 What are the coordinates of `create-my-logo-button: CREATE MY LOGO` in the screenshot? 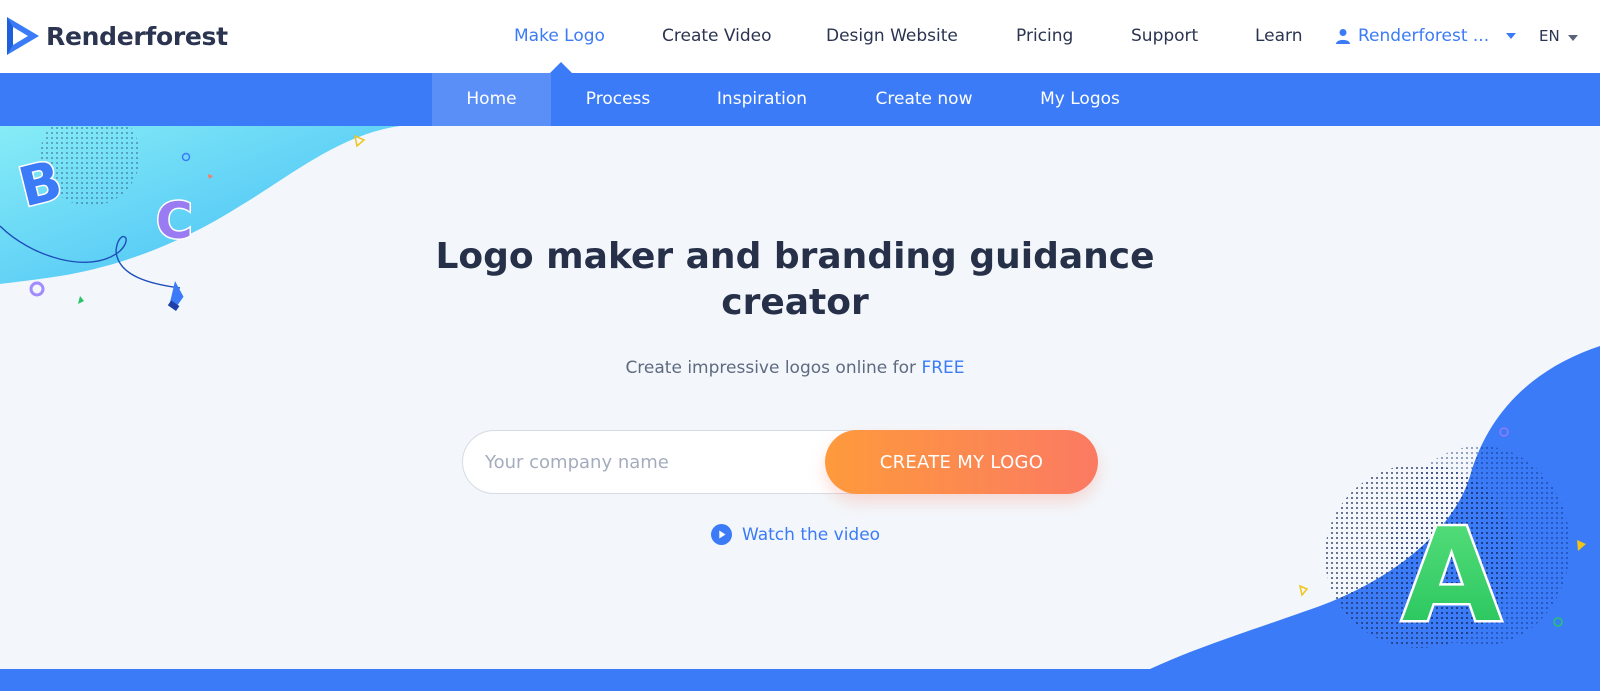 It's located at (961, 462).